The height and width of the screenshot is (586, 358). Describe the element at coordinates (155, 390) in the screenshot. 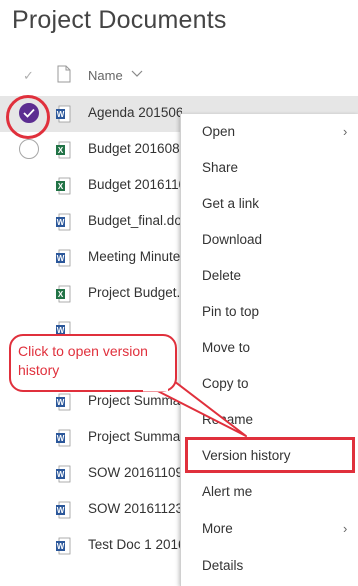

I see `callout-pointer-join` at that location.